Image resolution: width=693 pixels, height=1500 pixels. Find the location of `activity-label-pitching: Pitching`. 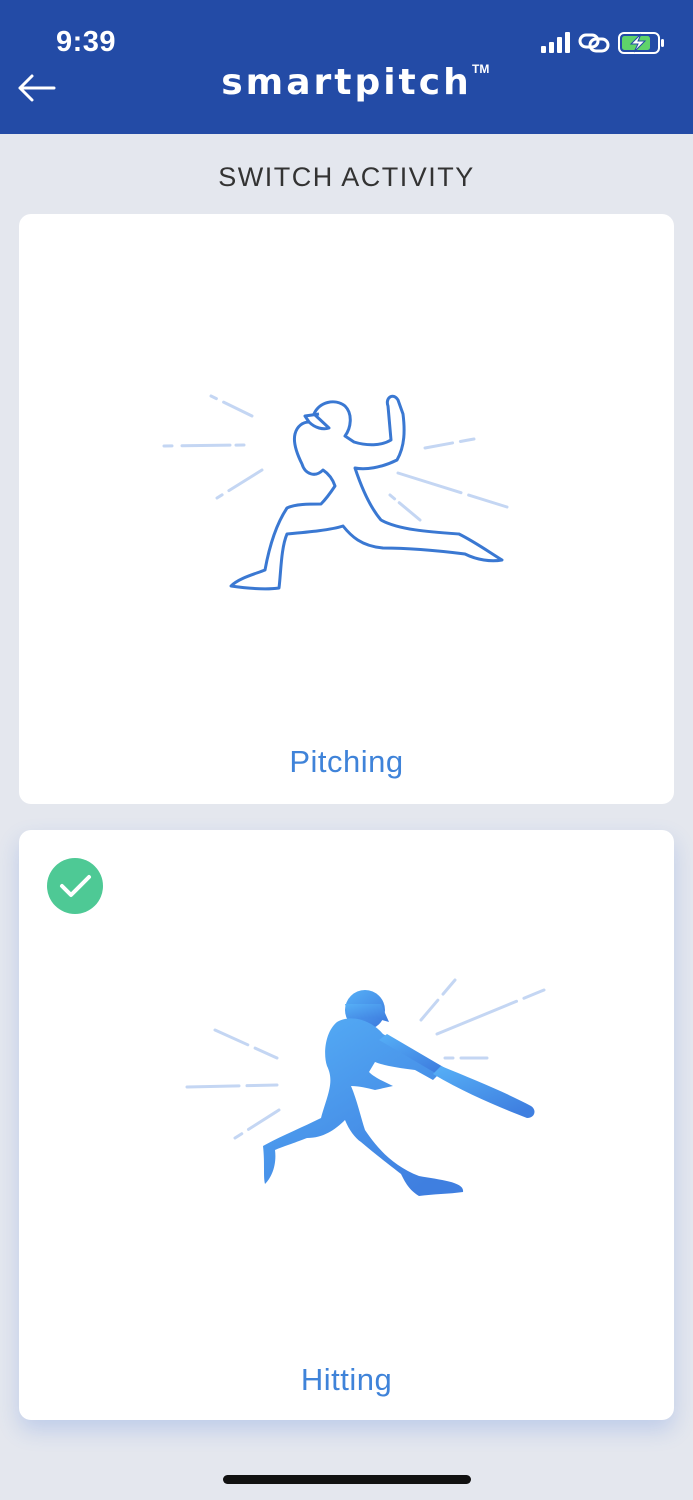

activity-label-pitching: Pitching is located at coordinates (346, 761).